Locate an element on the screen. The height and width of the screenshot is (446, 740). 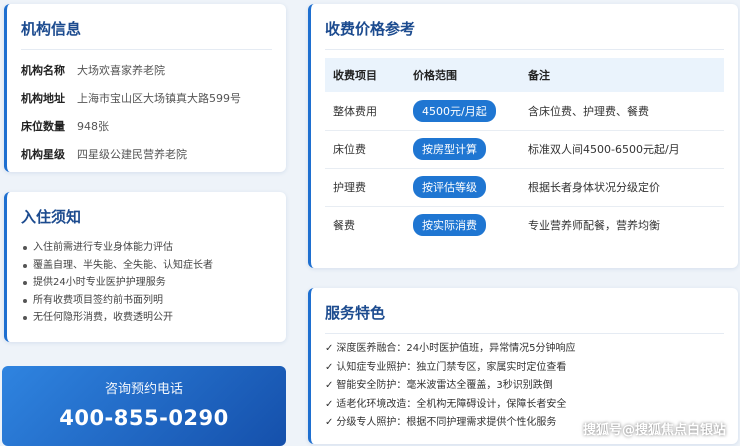
list-item: 覆盖自理、半失能、全失能、认知症长者 is located at coordinates (146, 266).